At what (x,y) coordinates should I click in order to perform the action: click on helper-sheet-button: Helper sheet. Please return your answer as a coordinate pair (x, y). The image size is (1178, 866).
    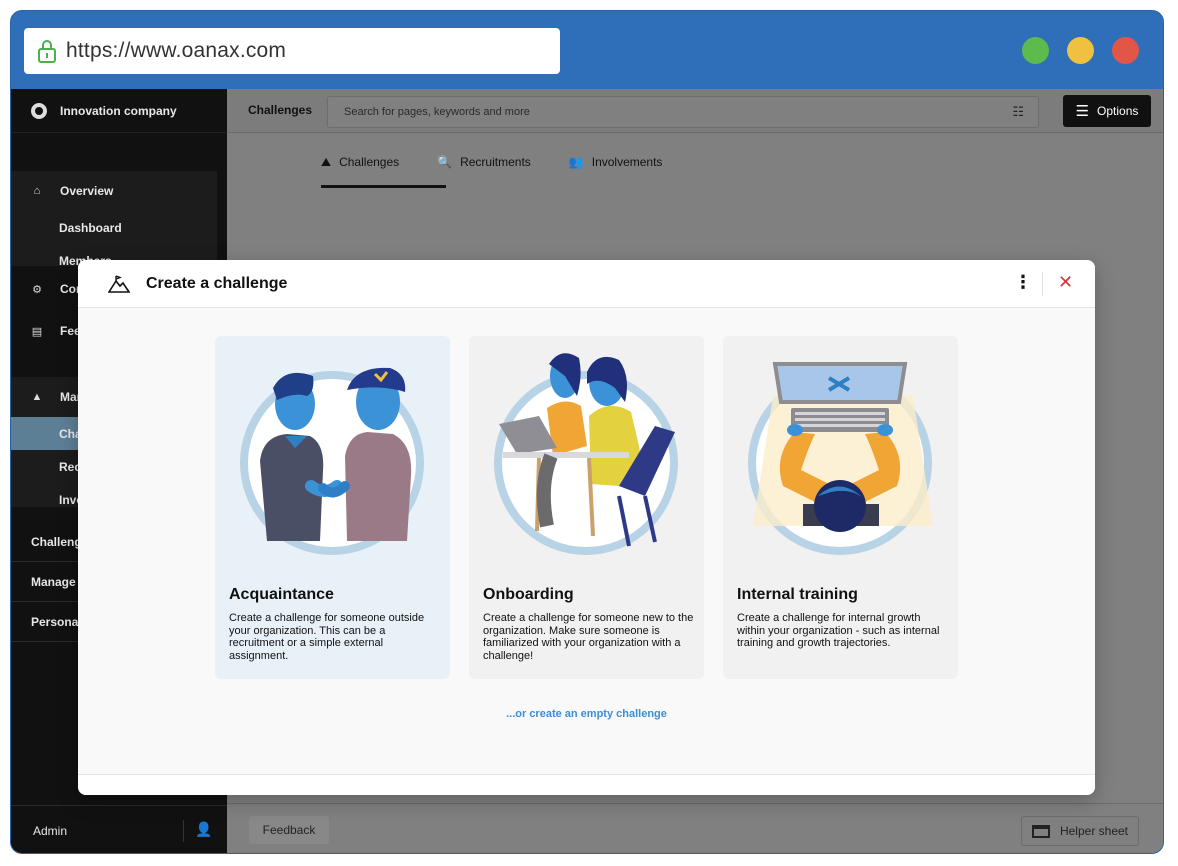
    Looking at the image, I should click on (1080, 831).